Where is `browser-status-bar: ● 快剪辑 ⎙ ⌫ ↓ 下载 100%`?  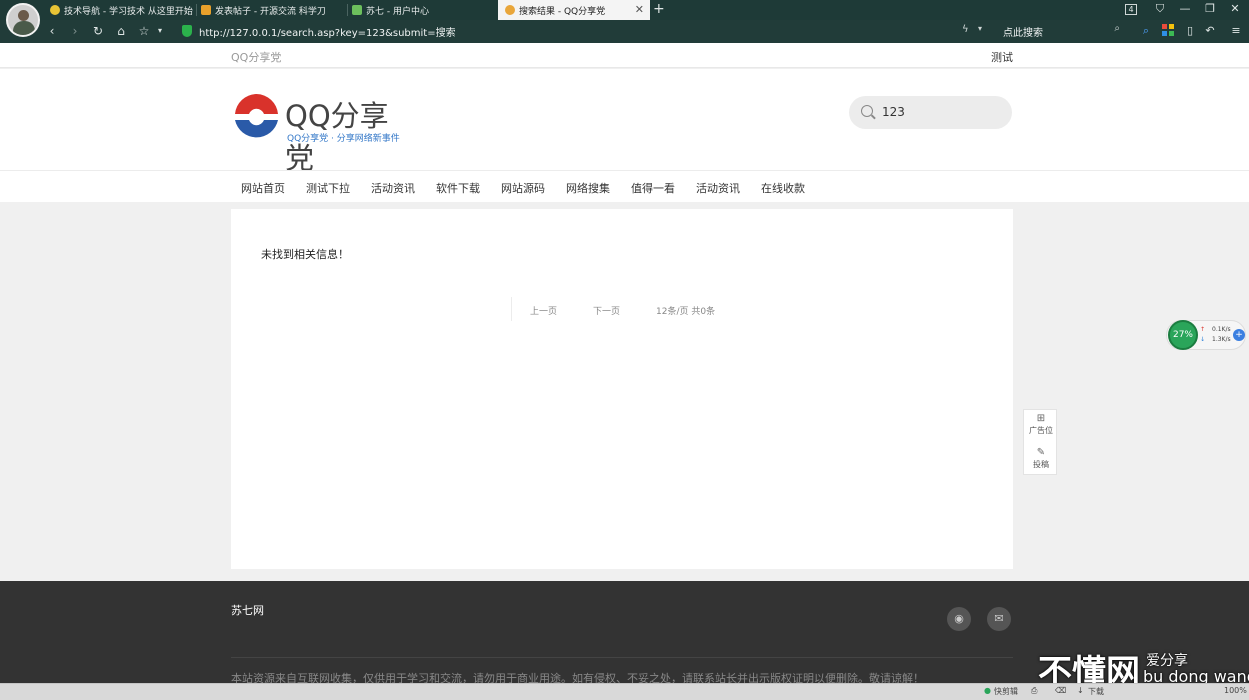
browser-status-bar: ● 快剪辑 ⎙ ⌫ ↓ 下载 100% is located at coordinates (624, 691).